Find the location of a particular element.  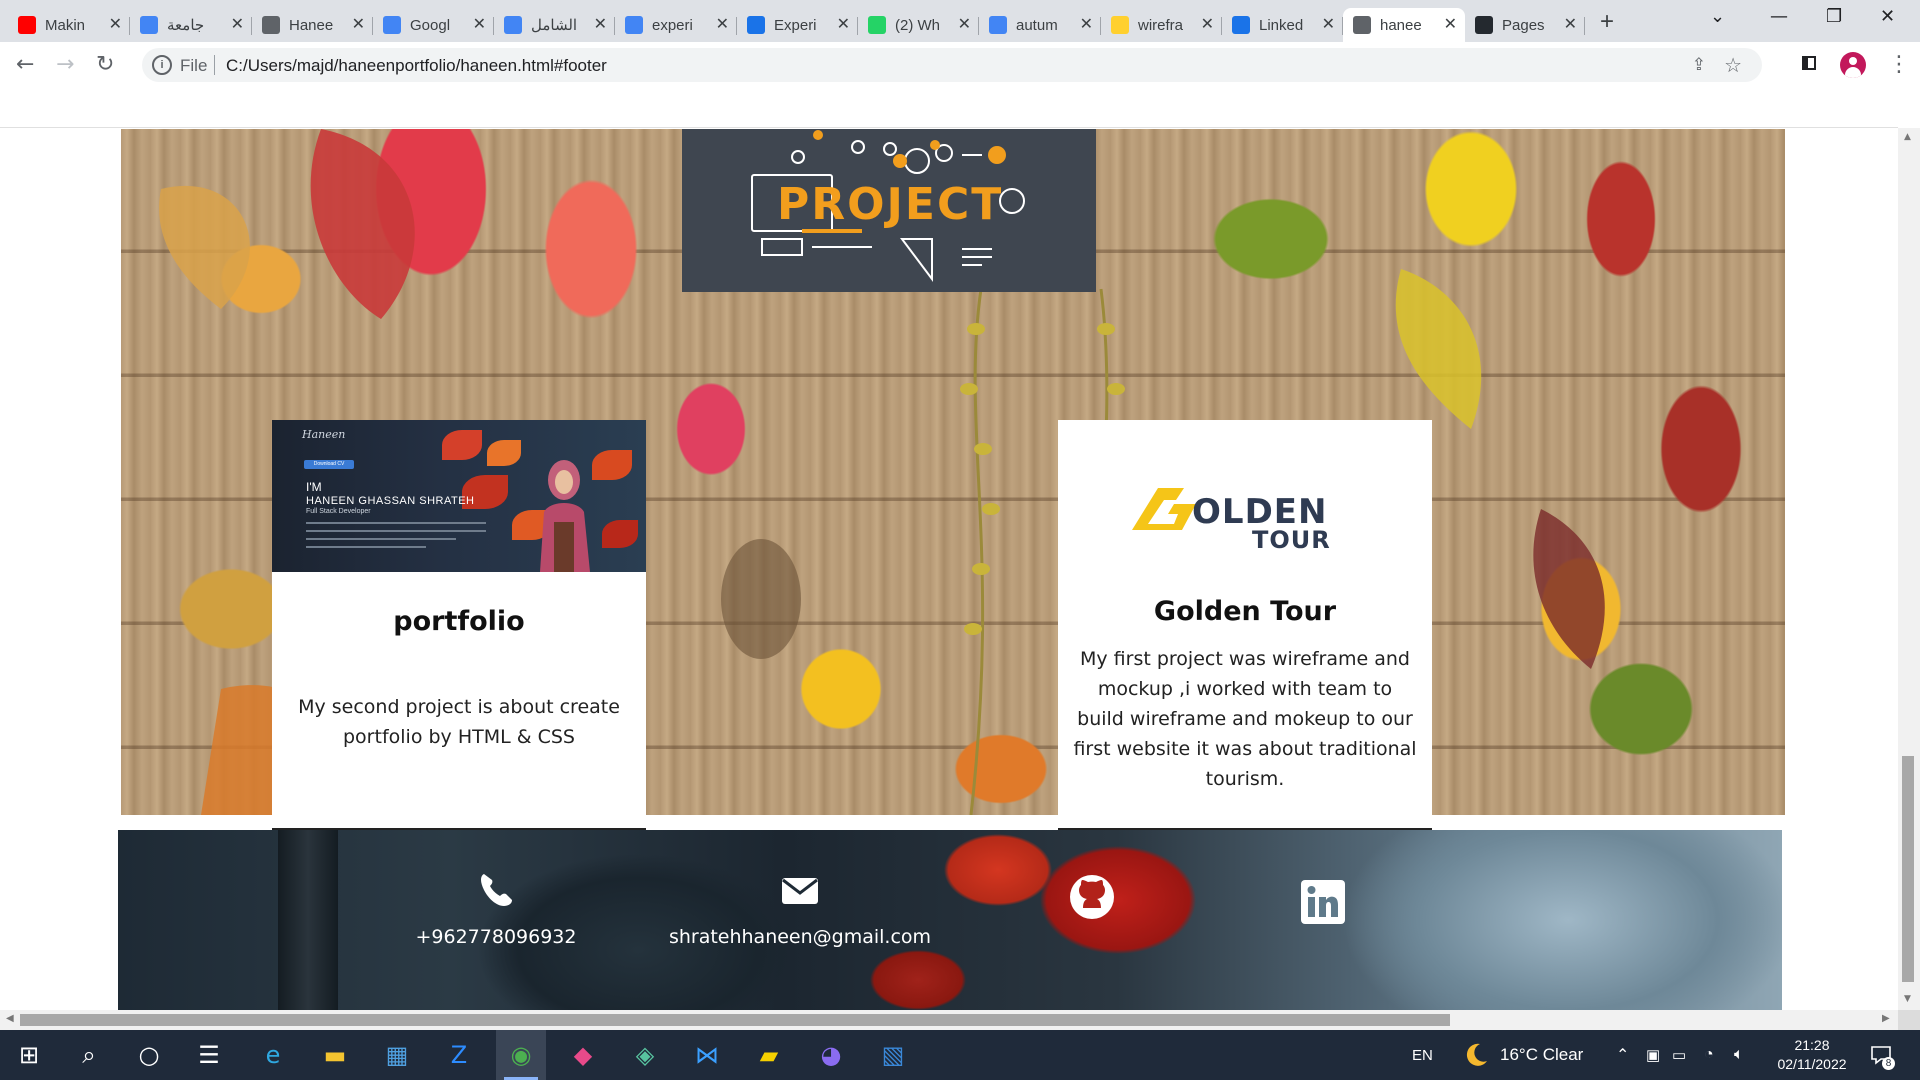

horizontal-scrollbar: ◀ ▶ is located at coordinates (949, 1020).